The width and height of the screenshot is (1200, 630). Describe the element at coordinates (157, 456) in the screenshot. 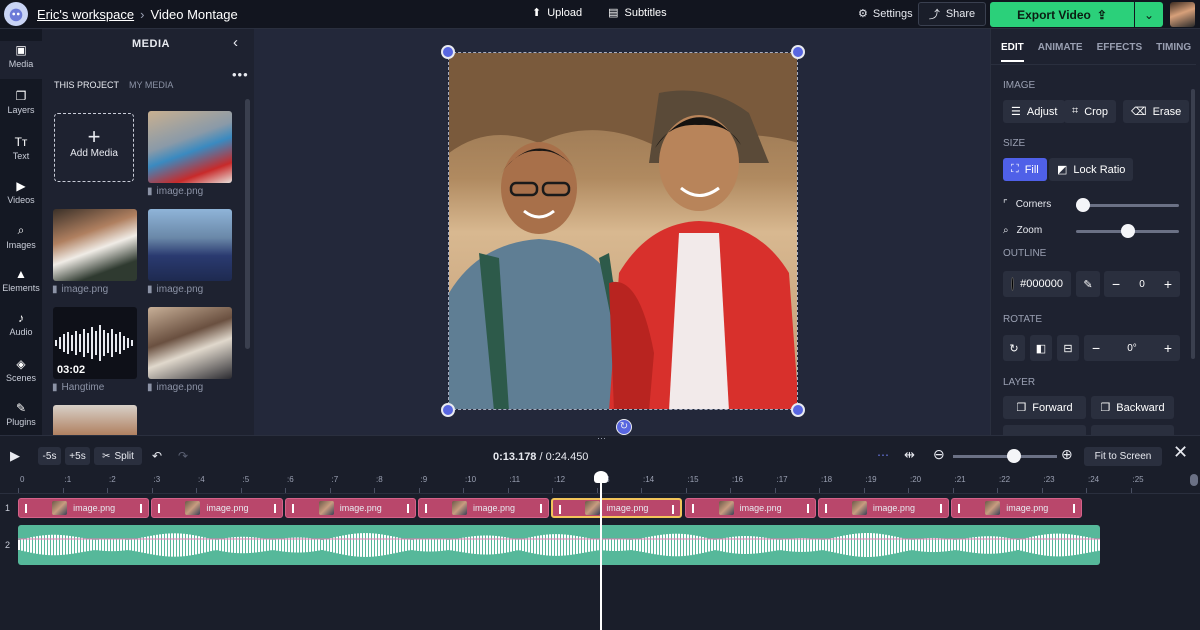

I see `undo-icon: ↶` at that location.